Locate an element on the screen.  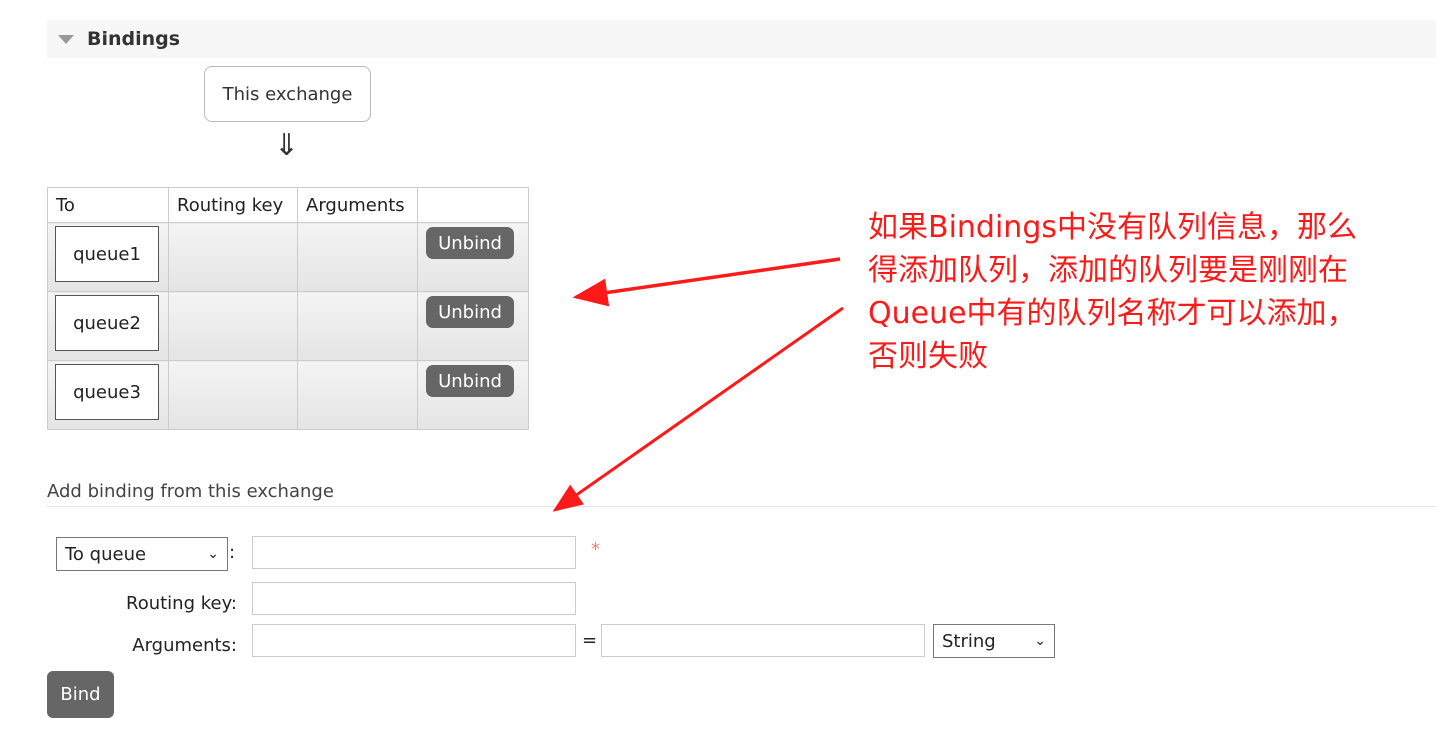
arrow-to-table is located at coordinates (706, 282).